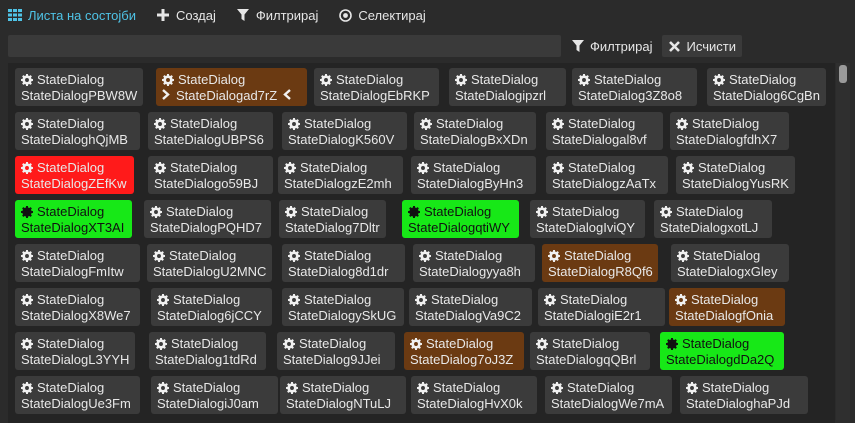  I want to click on tile-name: StateDialogal8vf, so click(599, 139).